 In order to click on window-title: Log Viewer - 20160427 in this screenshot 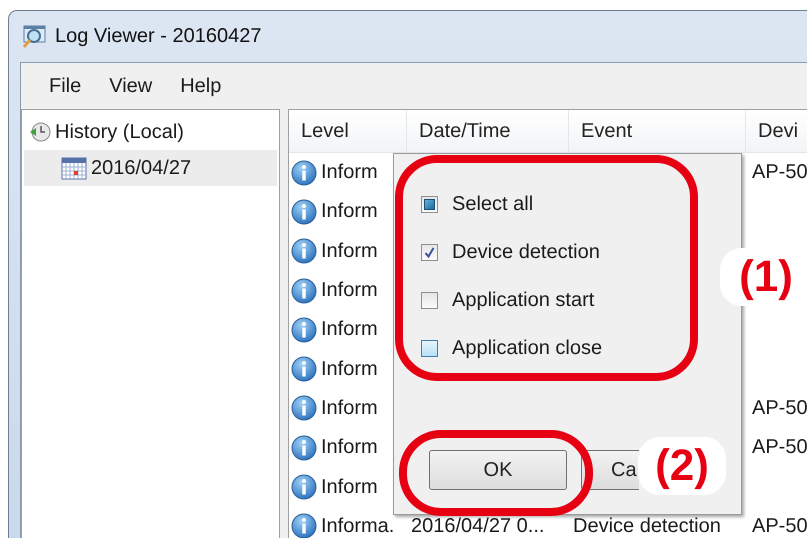, I will do `click(158, 36)`.